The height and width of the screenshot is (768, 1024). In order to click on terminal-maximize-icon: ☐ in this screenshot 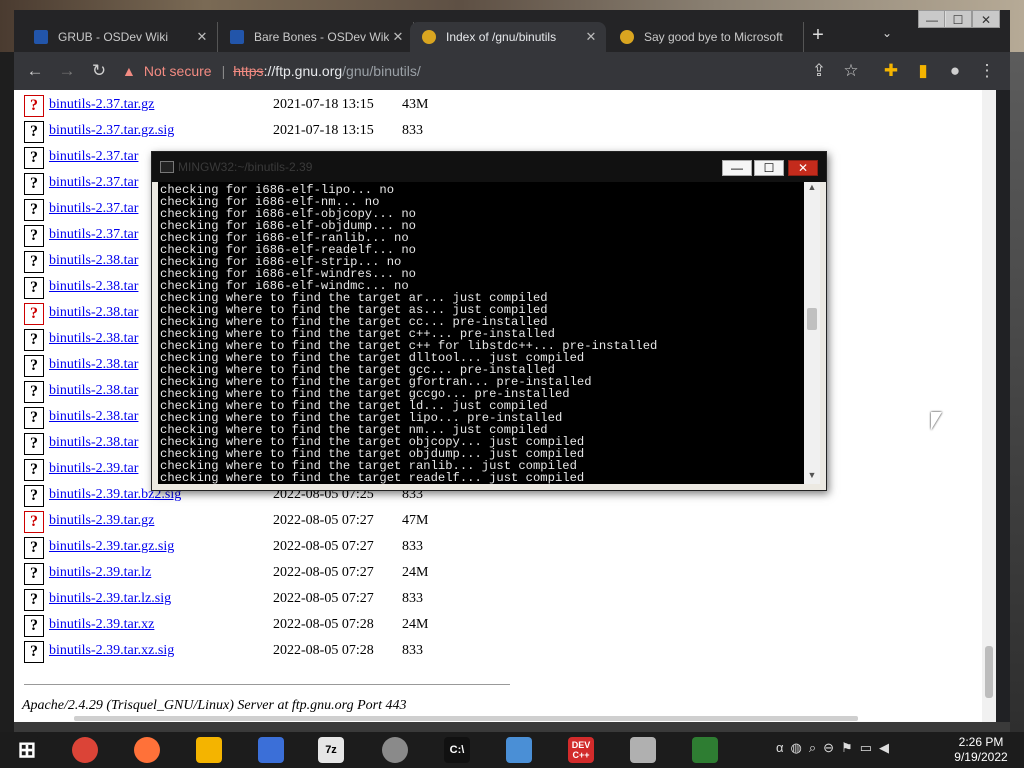, I will do `click(769, 168)`.